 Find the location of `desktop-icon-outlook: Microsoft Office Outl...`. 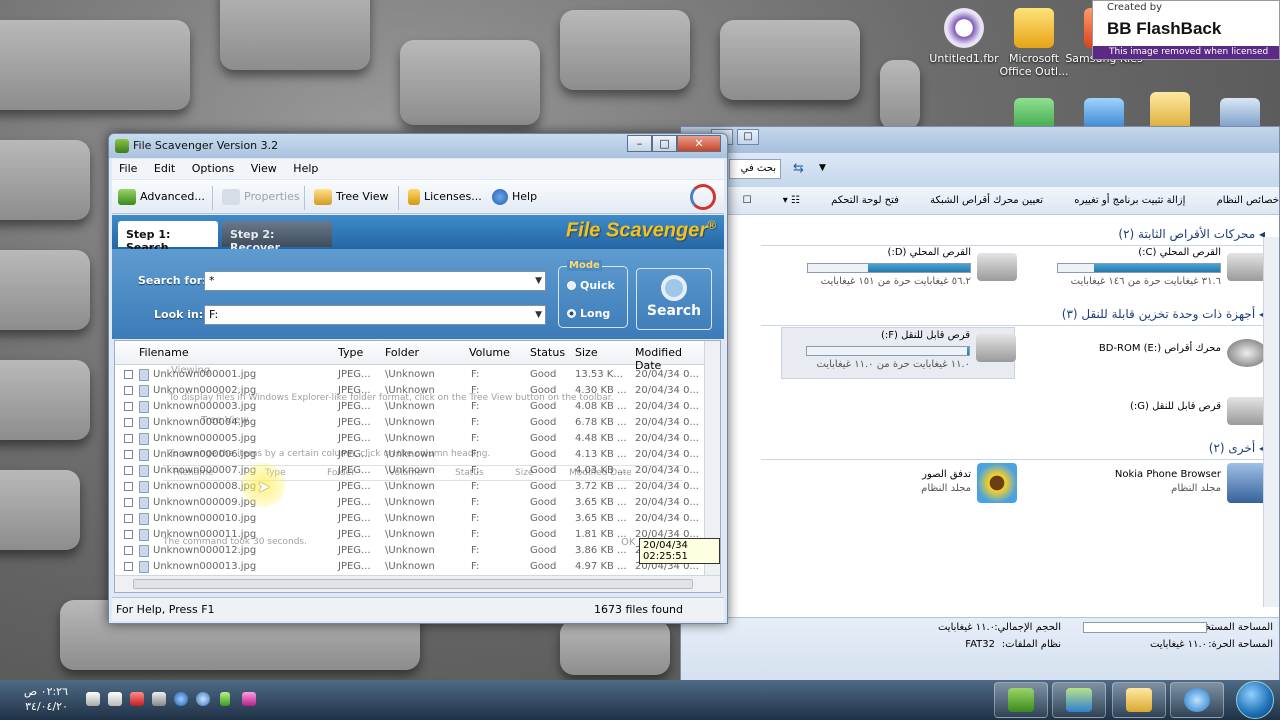

desktop-icon-outlook: Microsoft Office Outl... is located at coordinates (1034, 43).